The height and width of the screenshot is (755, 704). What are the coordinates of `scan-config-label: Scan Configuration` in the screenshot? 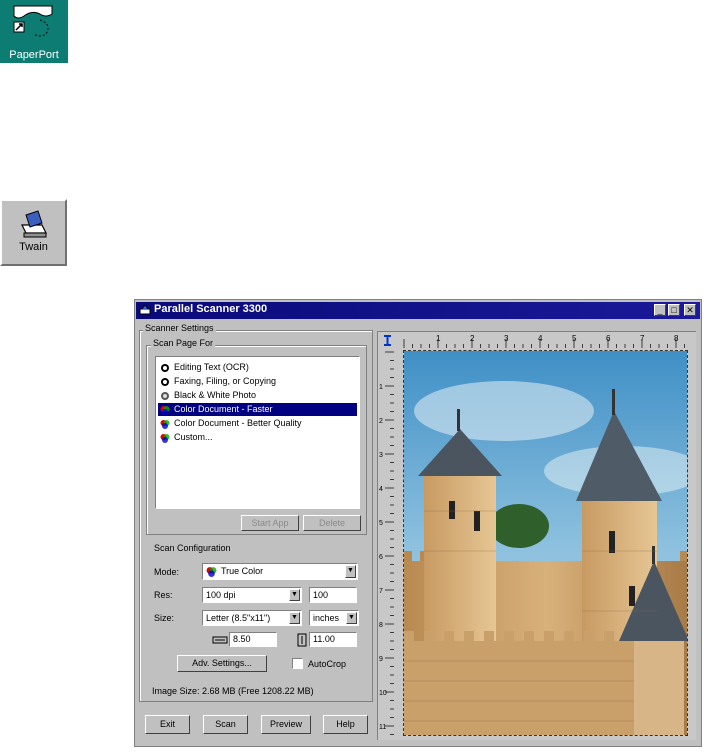 It's located at (192, 548).